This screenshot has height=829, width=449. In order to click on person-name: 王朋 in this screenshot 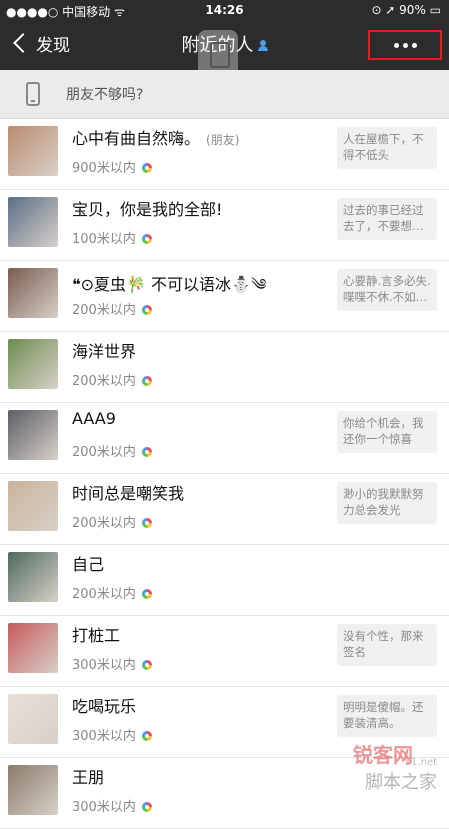, I will do `click(91, 776)`.